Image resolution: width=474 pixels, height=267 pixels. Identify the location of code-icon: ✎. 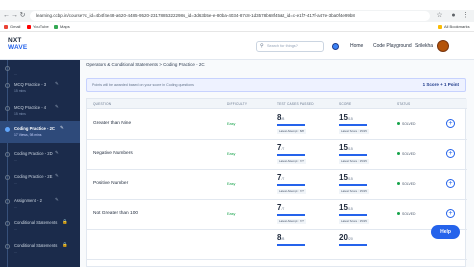
(57, 199).